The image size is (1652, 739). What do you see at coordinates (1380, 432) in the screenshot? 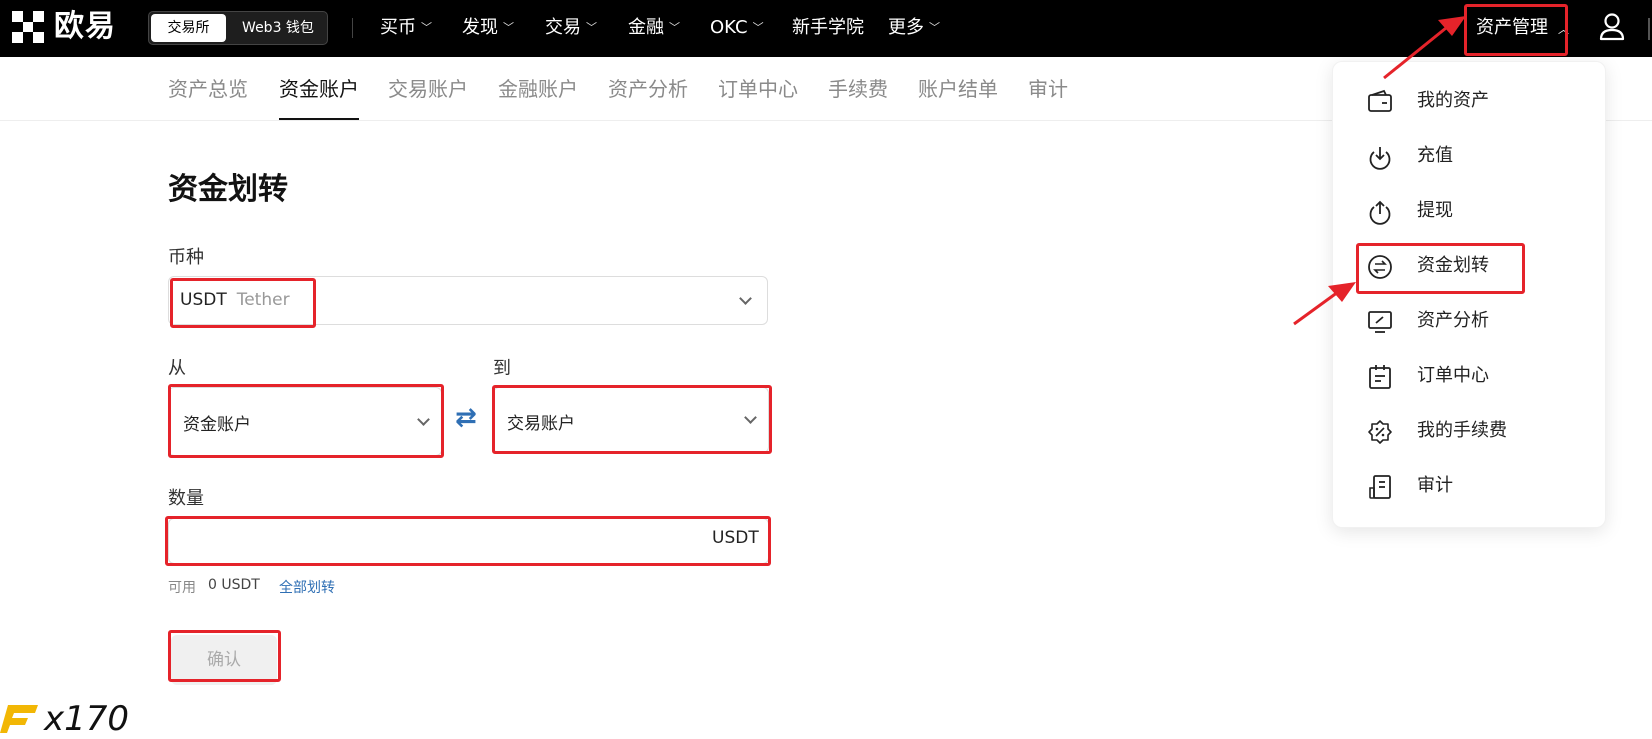
I see `fee-icon` at bounding box center [1380, 432].